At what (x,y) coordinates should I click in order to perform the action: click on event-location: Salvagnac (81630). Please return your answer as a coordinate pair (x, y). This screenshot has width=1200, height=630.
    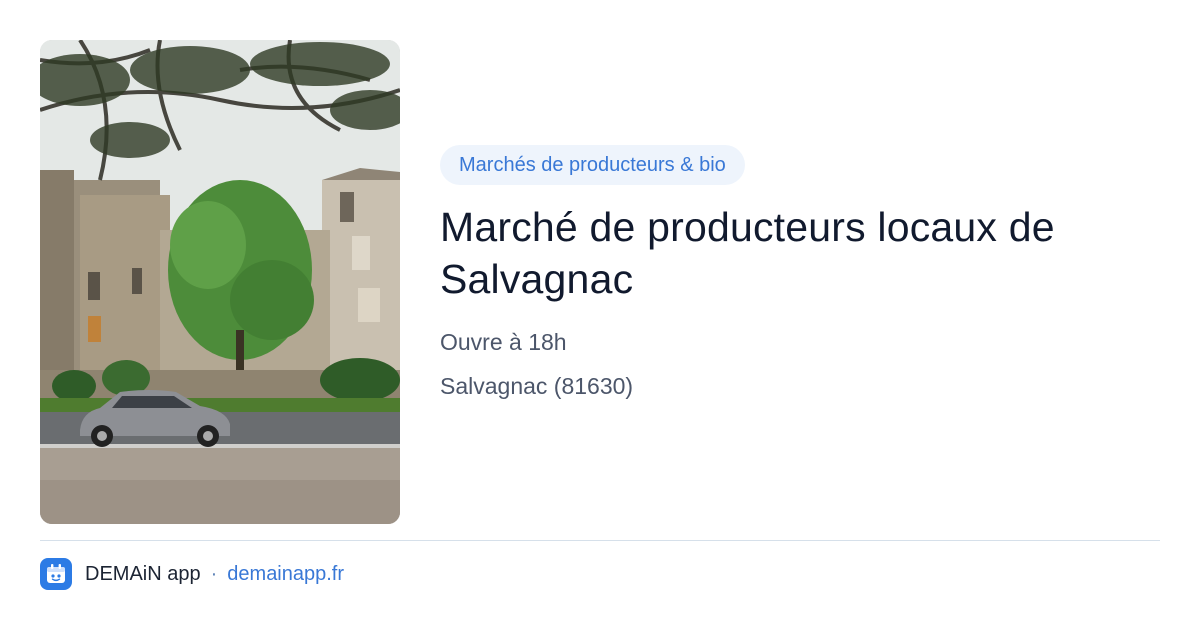
    Looking at the image, I should click on (537, 386).